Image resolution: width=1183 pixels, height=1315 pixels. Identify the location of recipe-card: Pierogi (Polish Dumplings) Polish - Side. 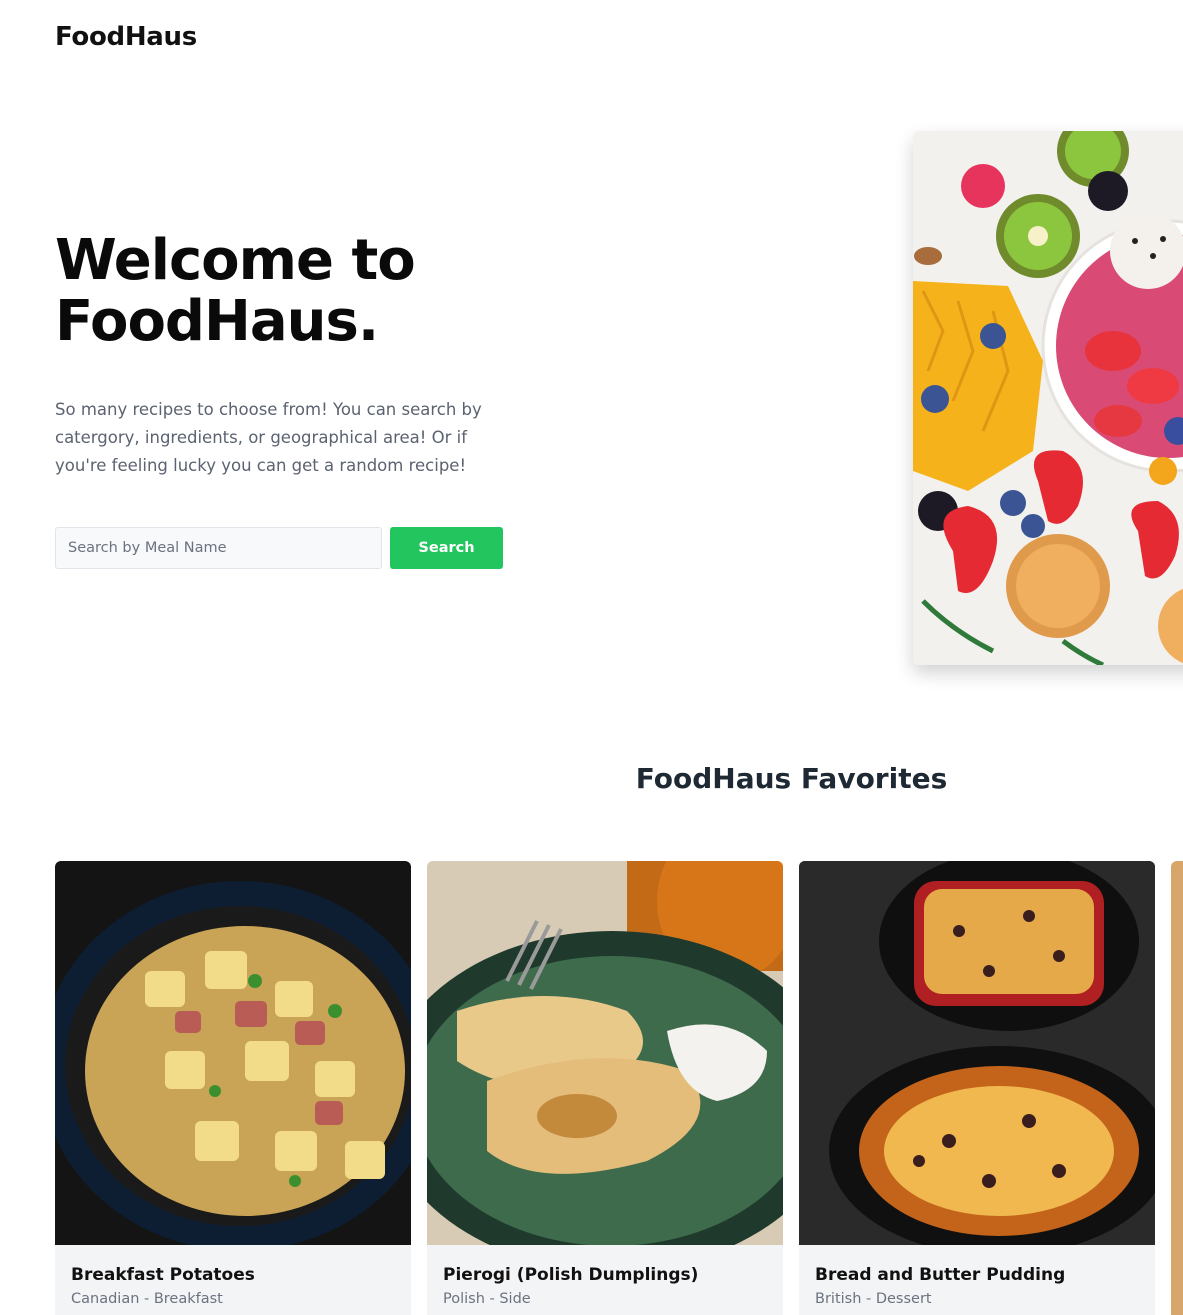
(605, 1088).